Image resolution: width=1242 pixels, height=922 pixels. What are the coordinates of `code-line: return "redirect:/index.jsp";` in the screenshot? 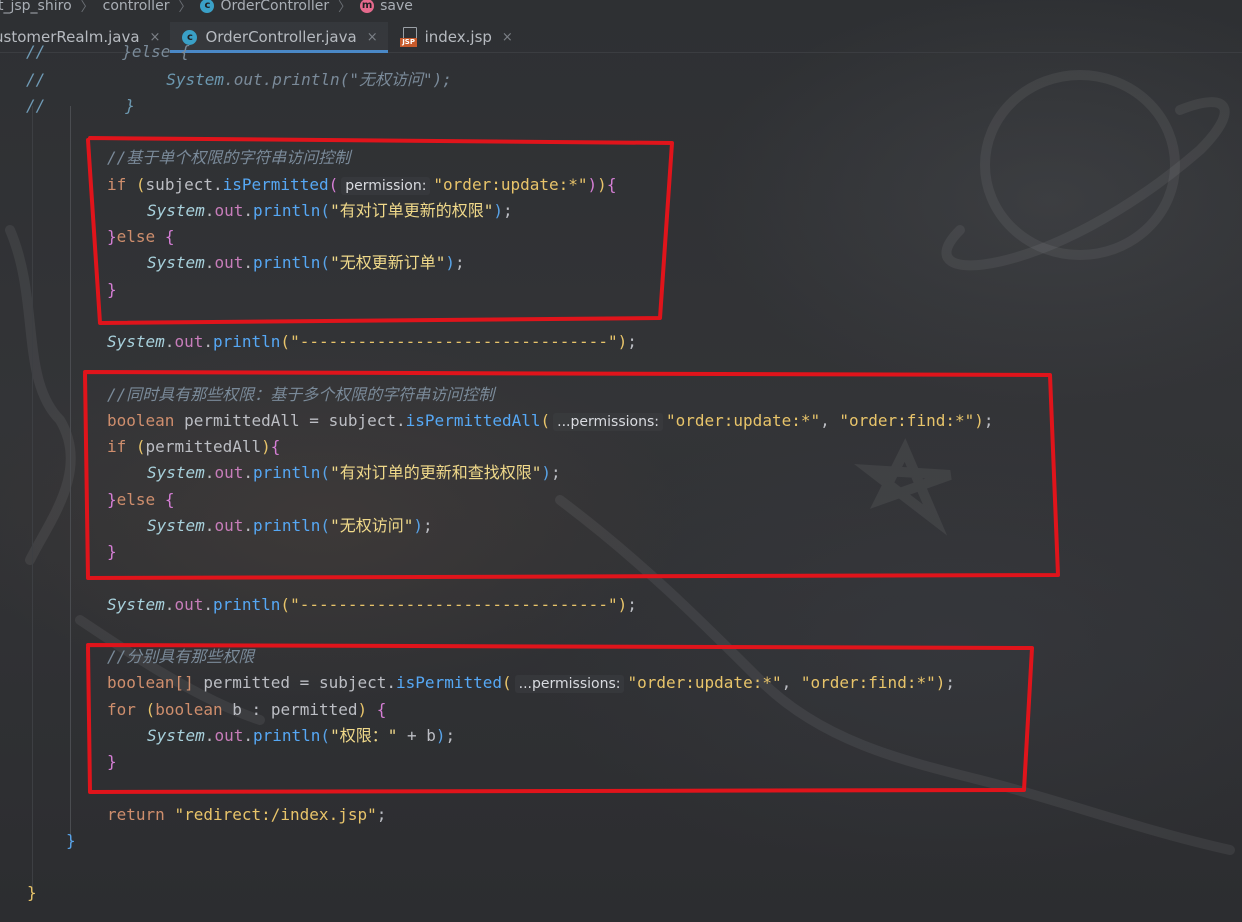 It's located at (247, 814).